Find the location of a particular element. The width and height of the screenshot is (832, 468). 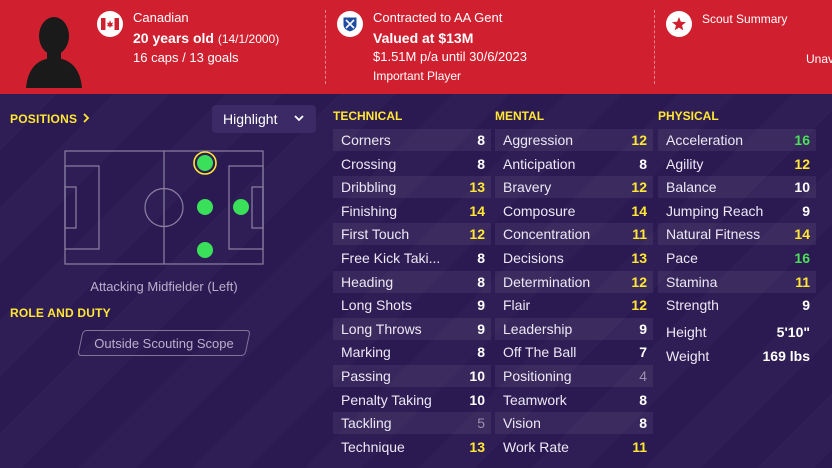

attribute-row-technical: First Touch 12 is located at coordinates (412, 234).